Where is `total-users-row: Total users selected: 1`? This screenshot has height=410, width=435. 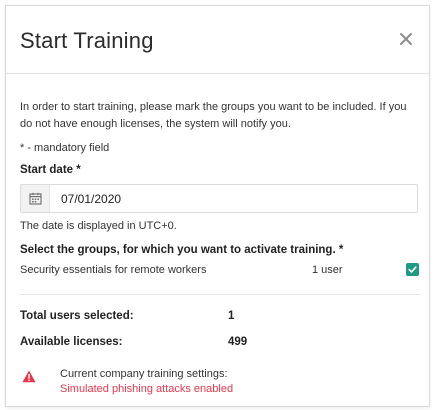 total-users-row: Total users selected: 1 is located at coordinates (220, 319).